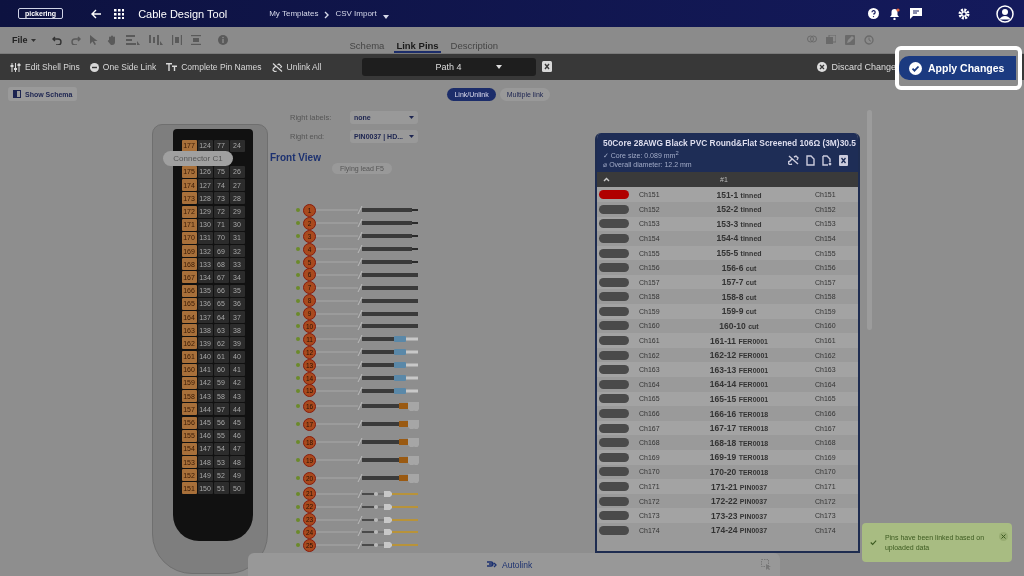 This screenshot has width=1024, height=576. What do you see at coordinates (195, 40) in the screenshot?
I see `distribute-vertical-icon` at bounding box center [195, 40].